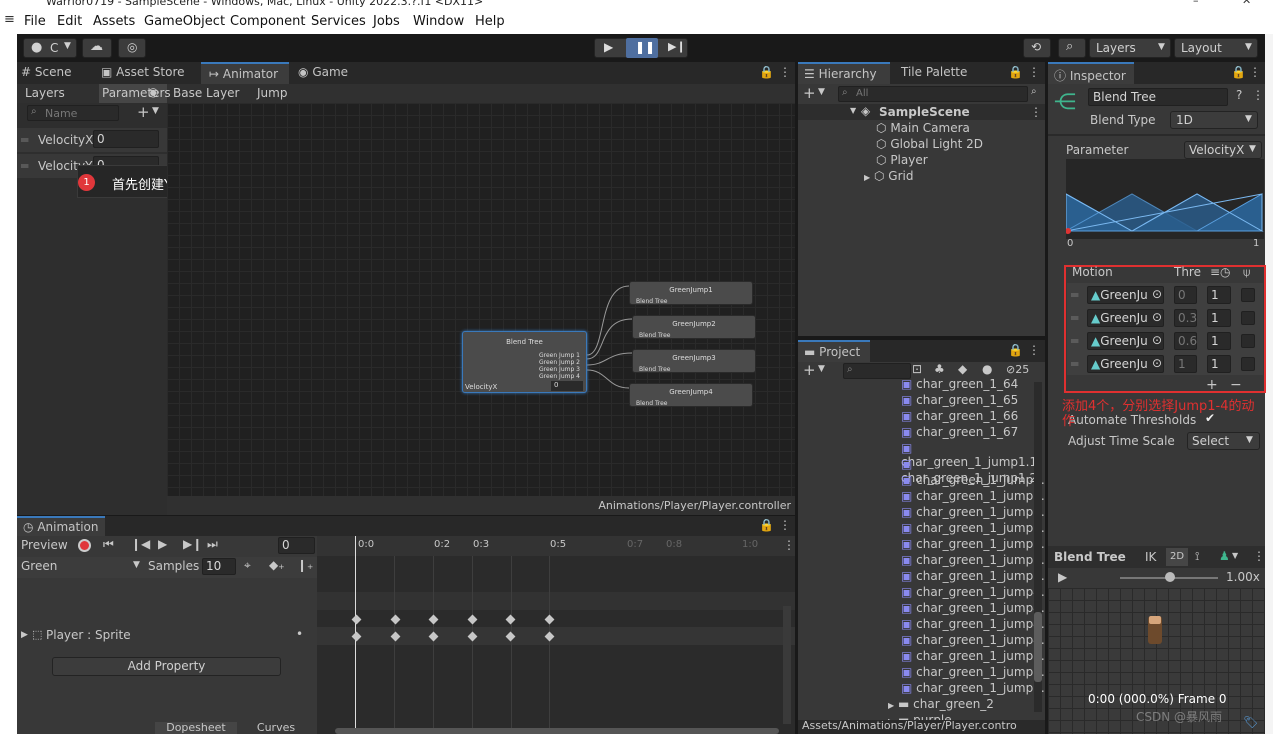  What do you see at coordinates (35, 21) in the screenshot?
I see `menu-file: File` at bounding box center [35, 21].